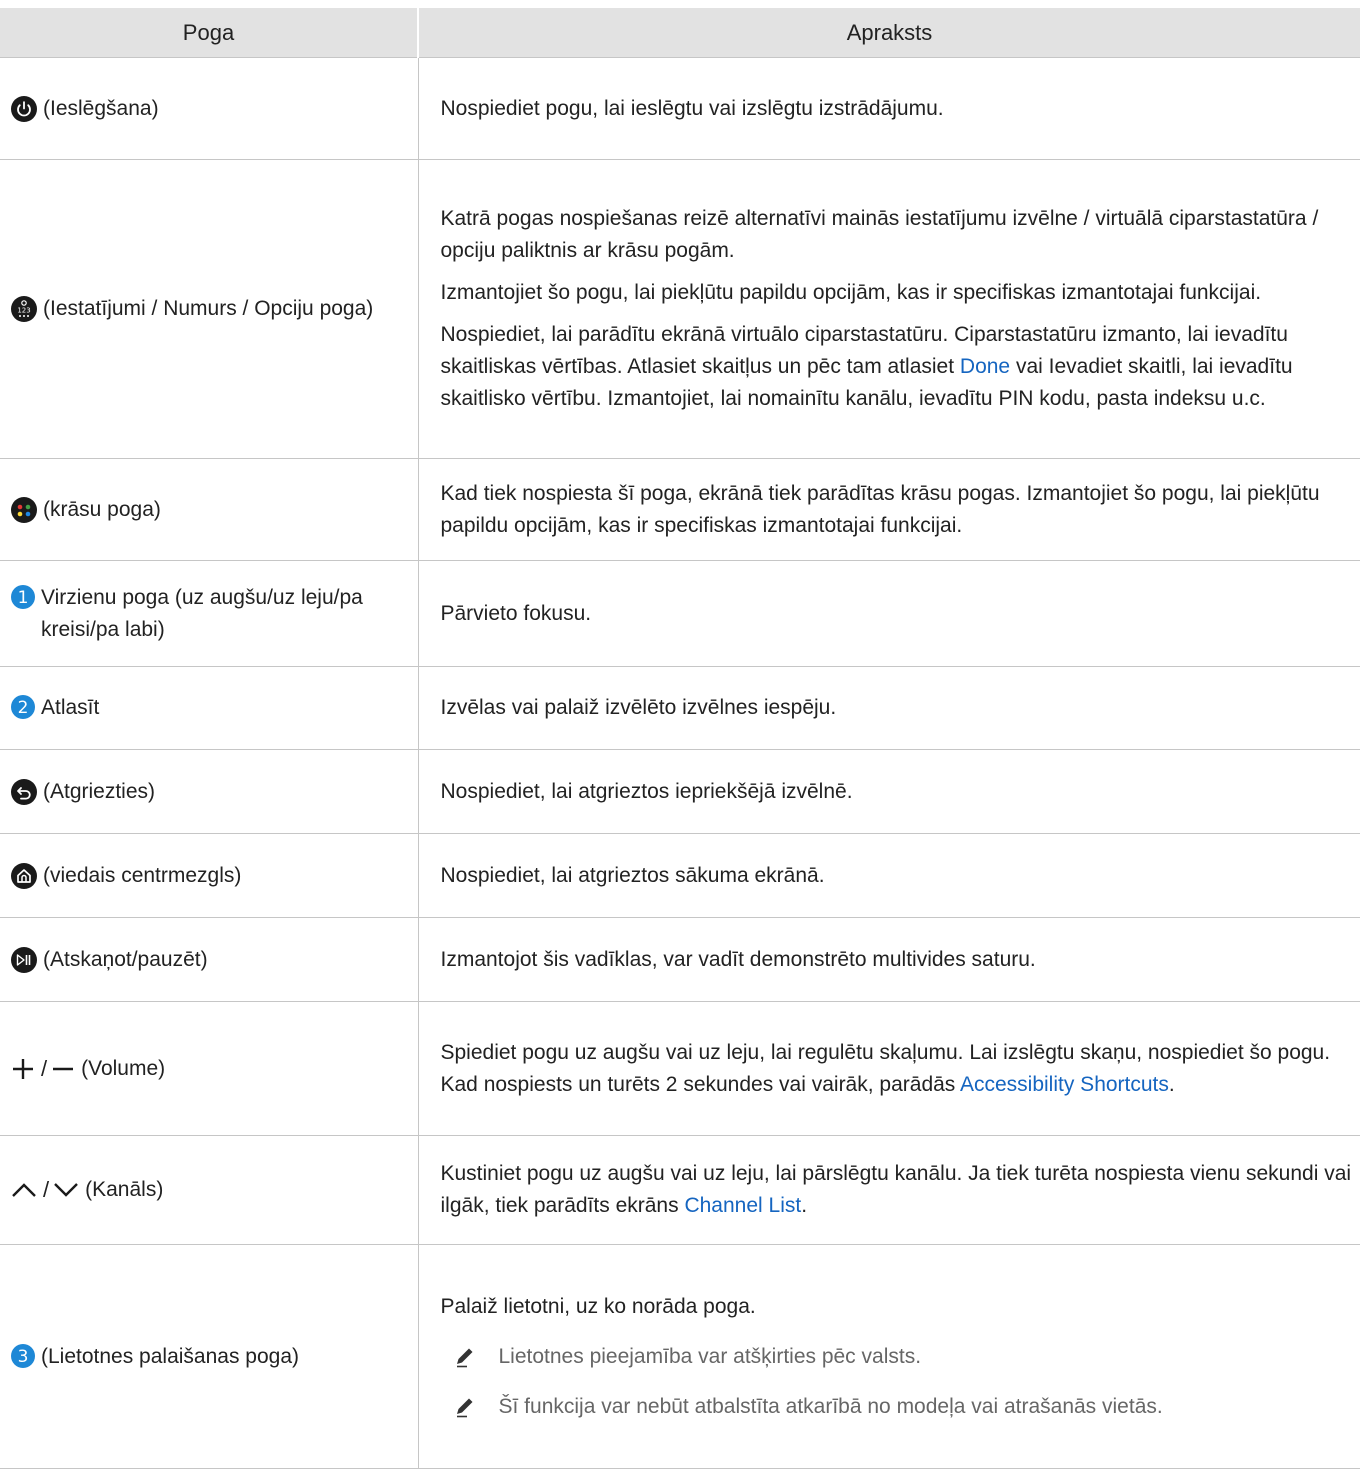  I want to click on description-cell: Pārvieto fokusu., so click(889, 613).